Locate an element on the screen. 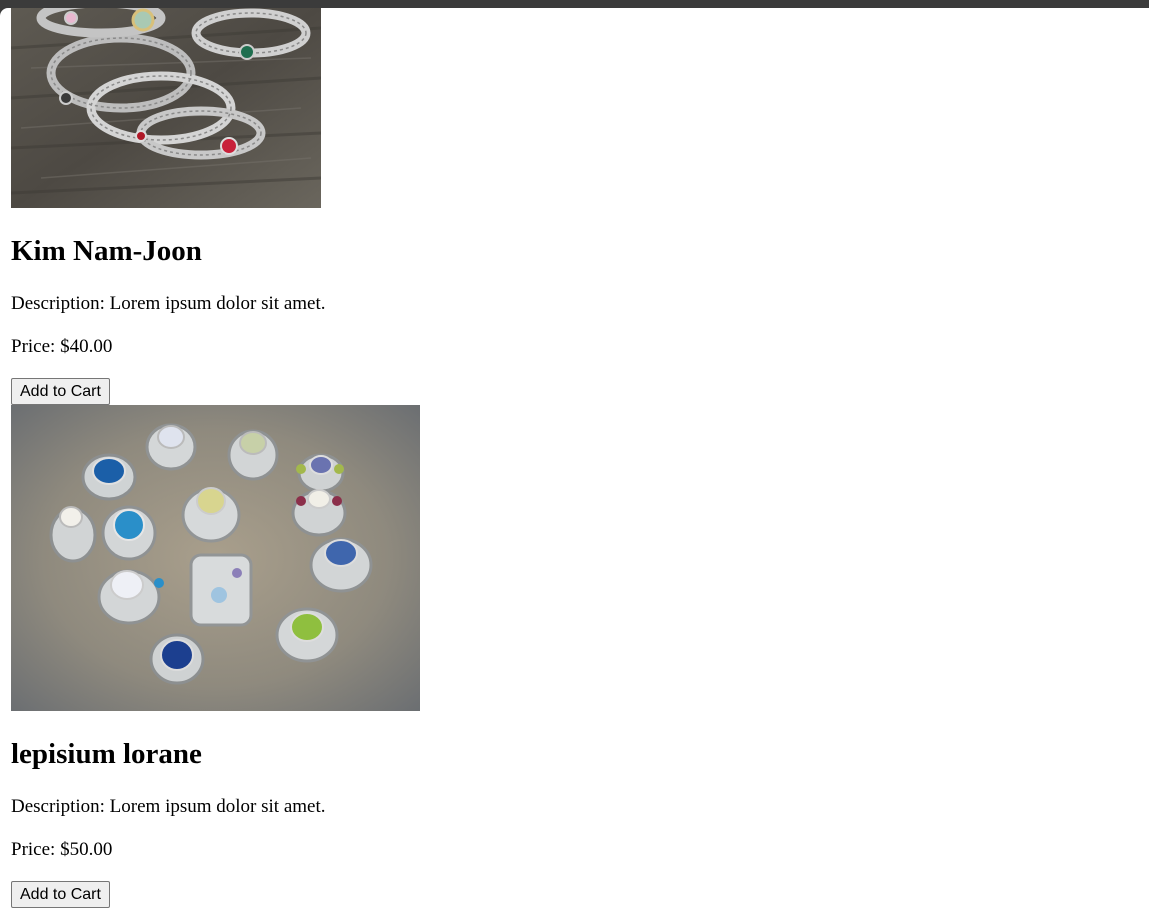 This screenshot has height=913, width=1149. bracelets-photo is located at coordinates (166, 108).